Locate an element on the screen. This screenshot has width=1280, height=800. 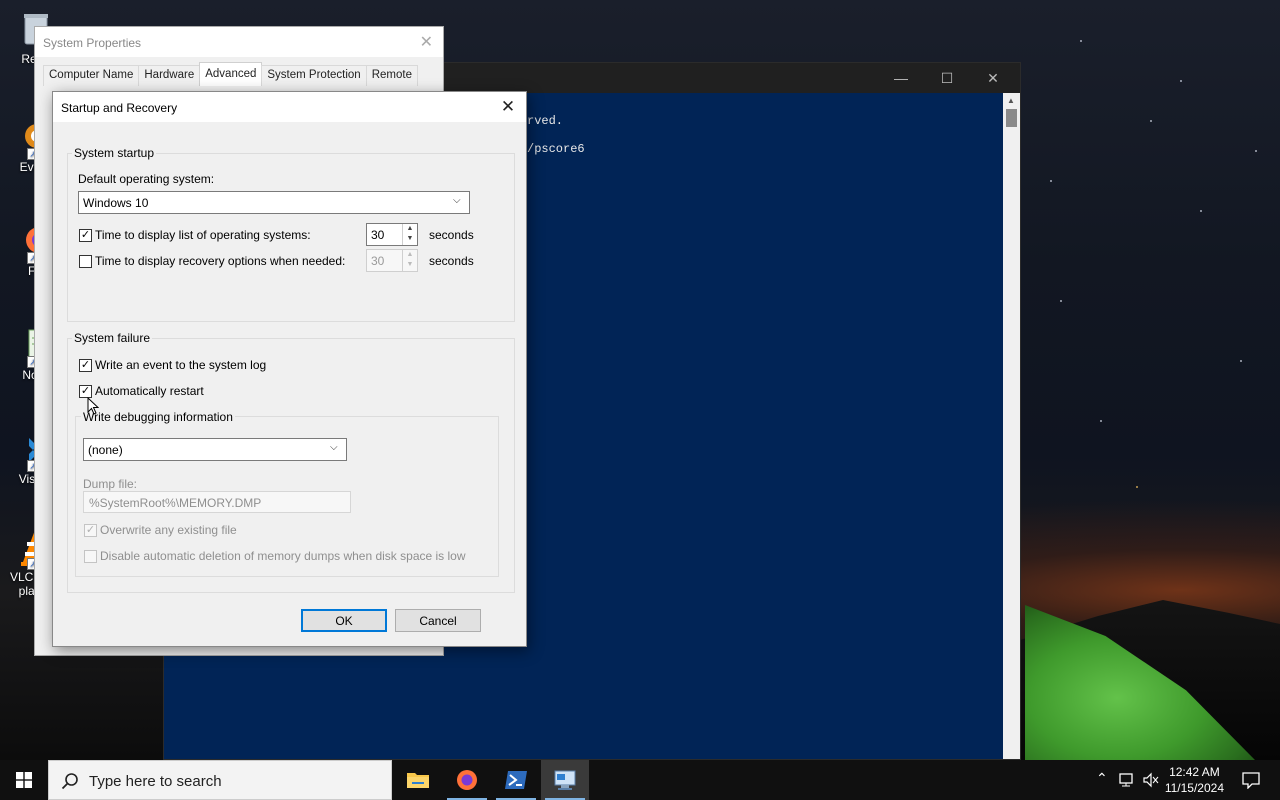
system-properties-icon is located at coordinates (565, 780).